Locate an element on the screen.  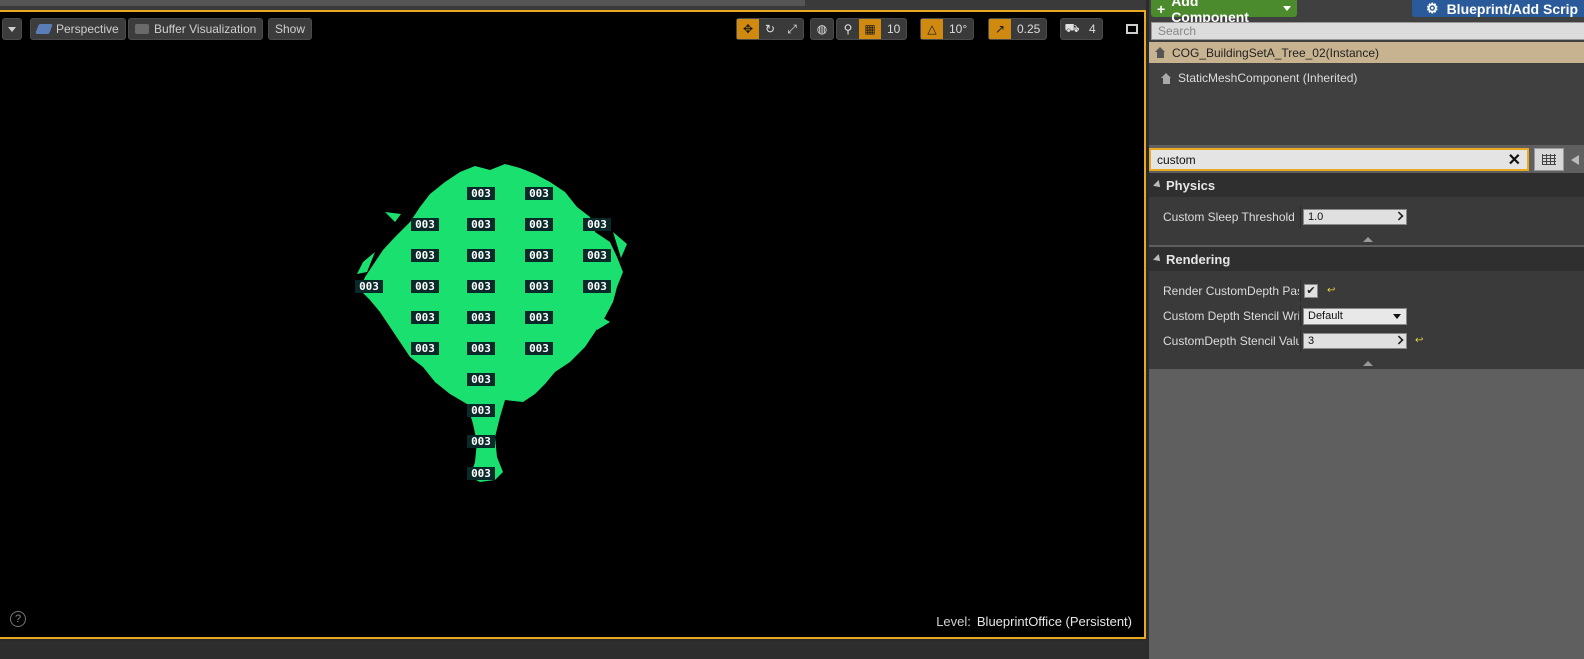
scale-snap-value: 0.25 is located at coordinates (1028, 29).